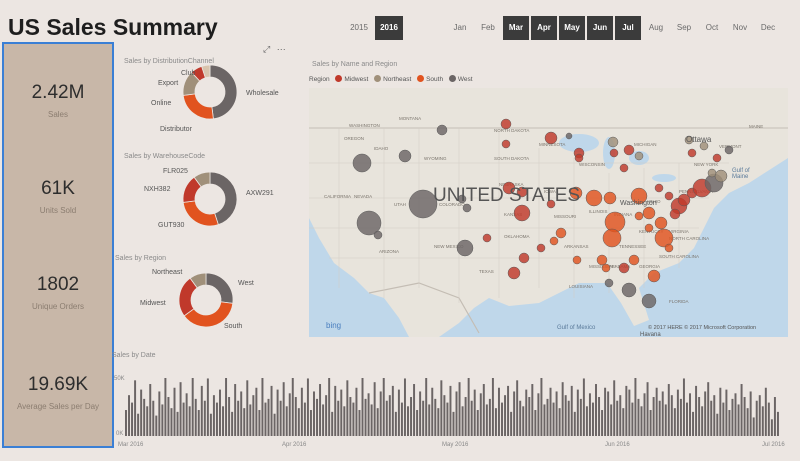  What do you see at coordinates (266, 49) in the screenshot?
I see `focus-mode-icon: ⤢` at bounding box center [266, 49].